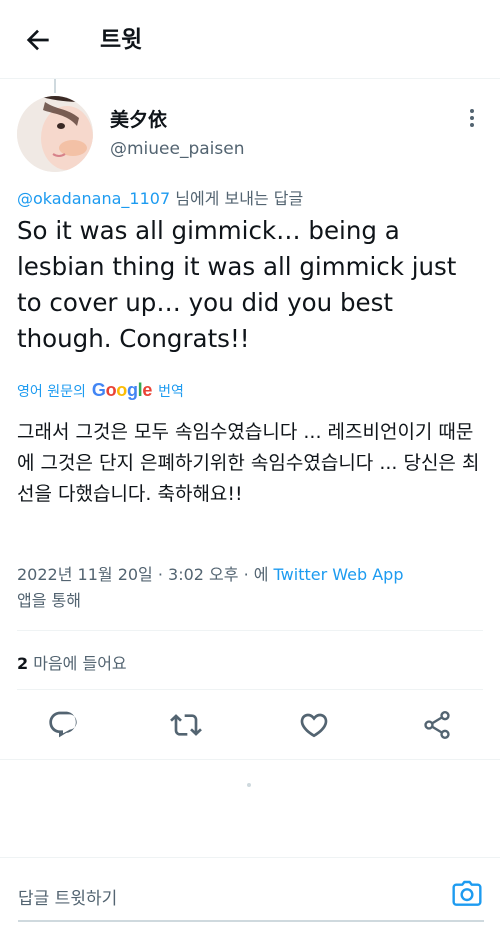  I want to click on source-app-link: Twitter Web App, so click(339, 574).